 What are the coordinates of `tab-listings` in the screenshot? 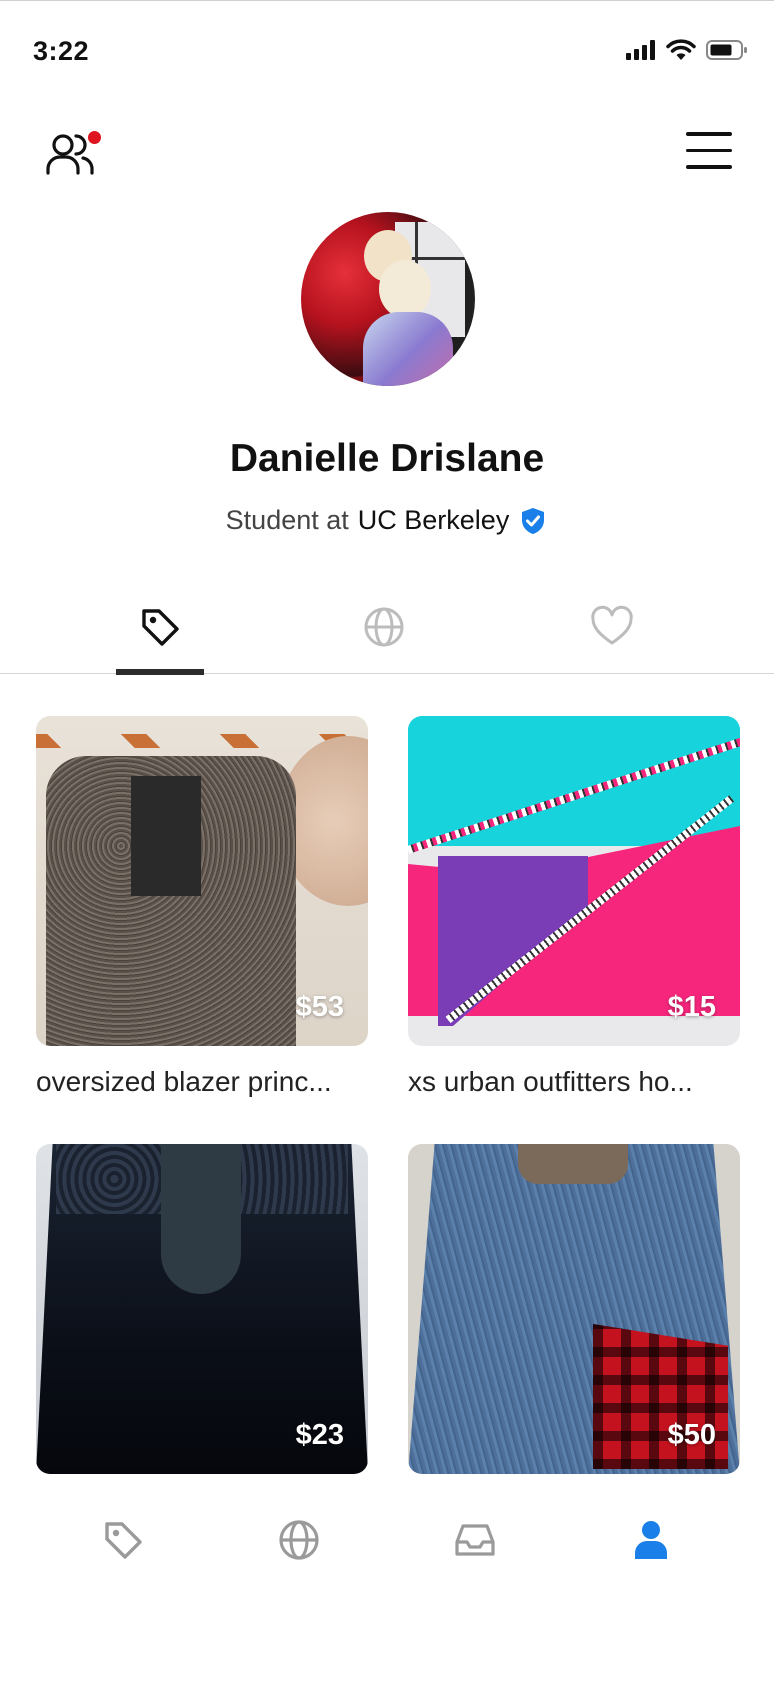 It's located at (160, 632).